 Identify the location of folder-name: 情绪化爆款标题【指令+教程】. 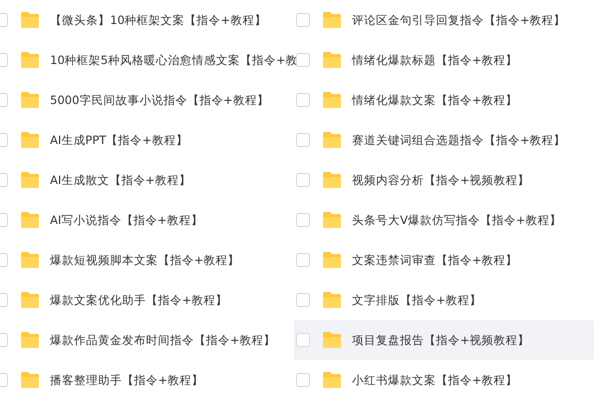
(435, 60).